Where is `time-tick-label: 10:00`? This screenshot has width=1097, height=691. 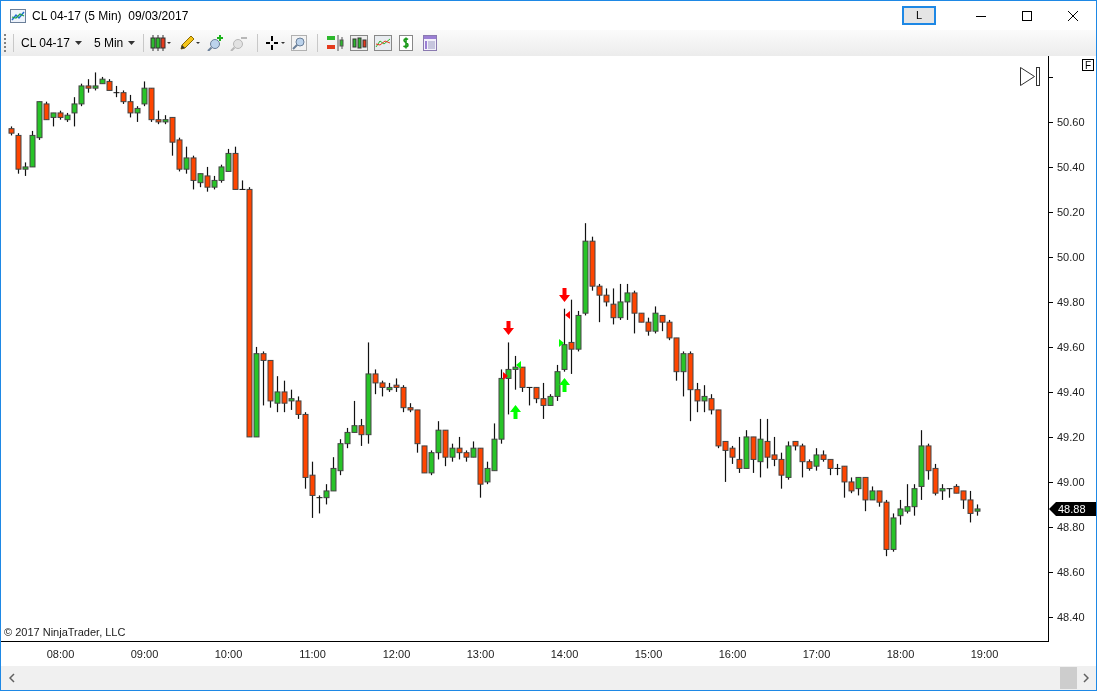
time-tick-label: 10:00 is located at coordinates (228, 654).